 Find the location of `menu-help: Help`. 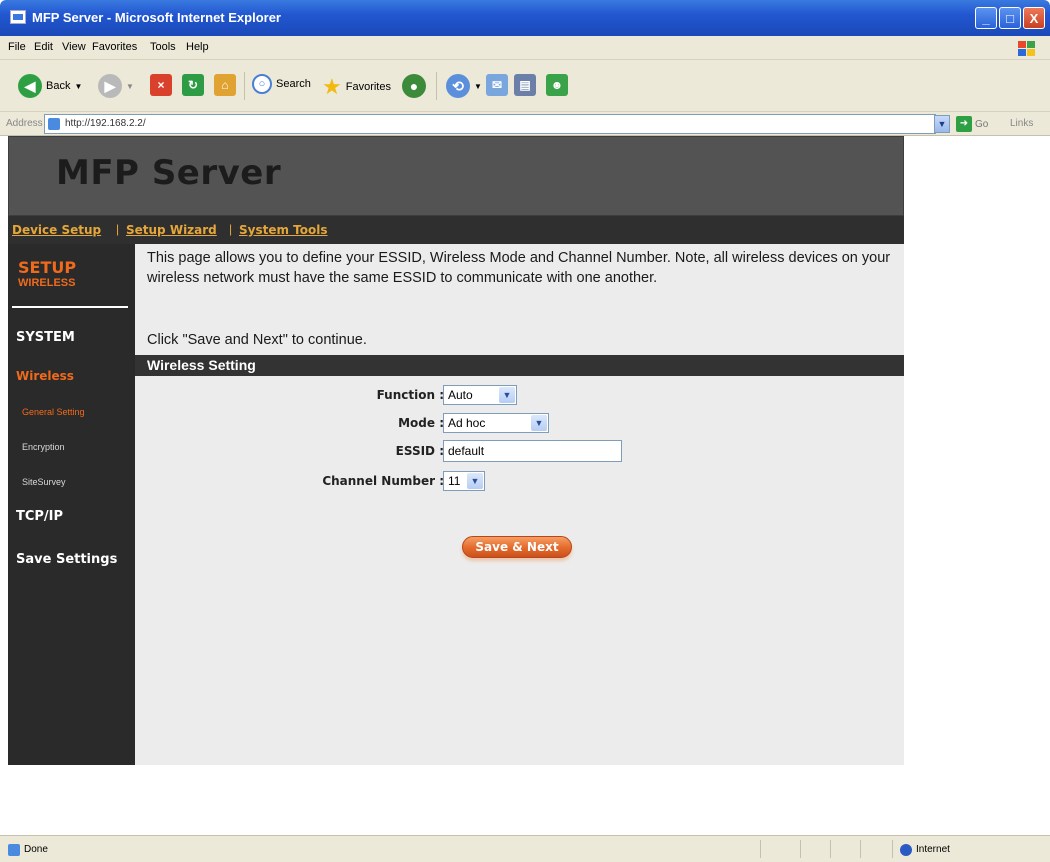

menu-help: Help is located at coordinates (197, 47).